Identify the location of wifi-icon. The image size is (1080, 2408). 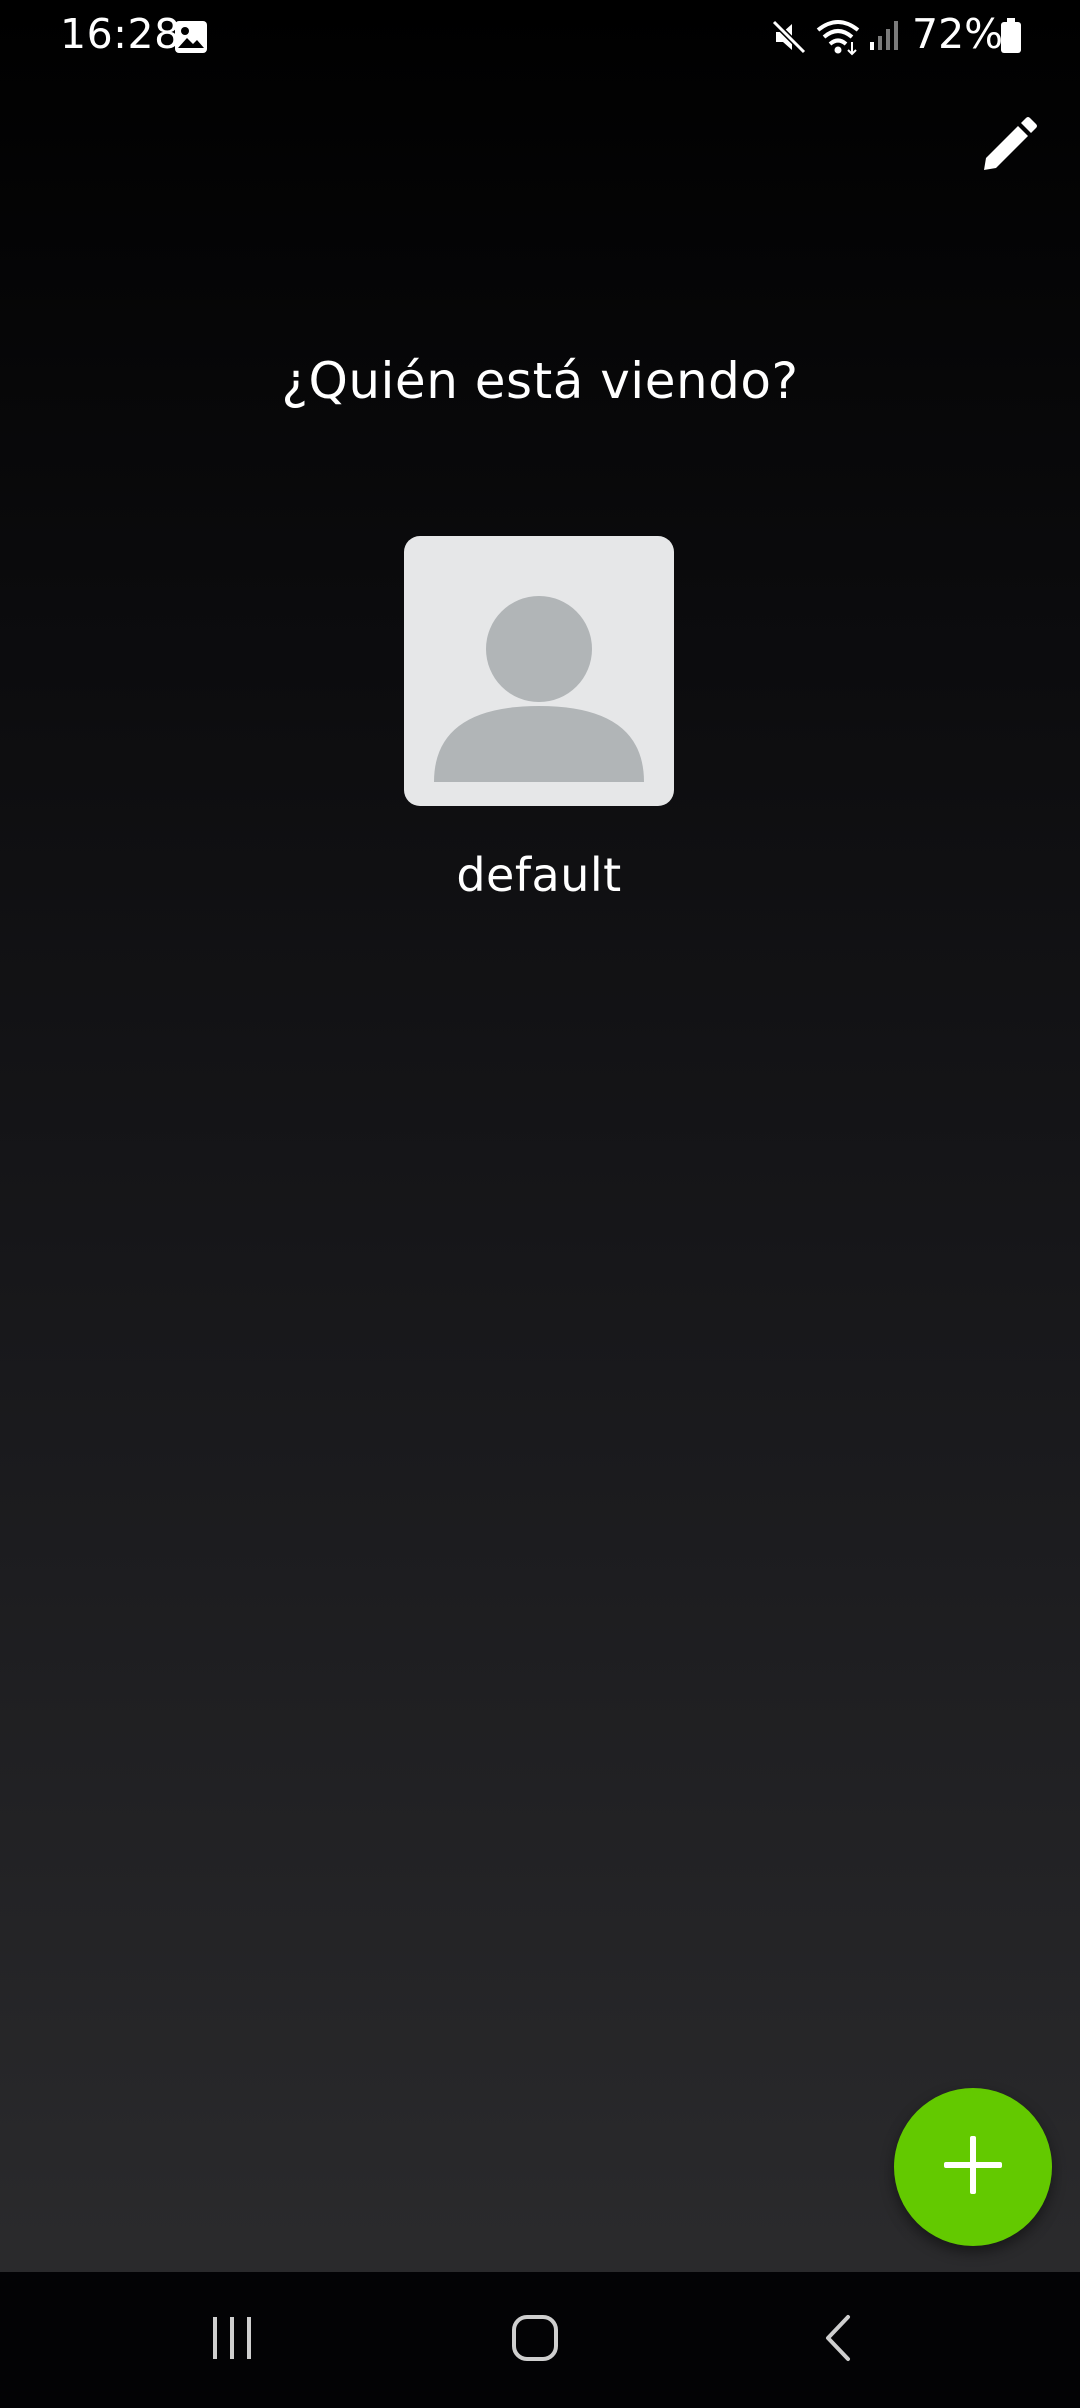
(838, 38).